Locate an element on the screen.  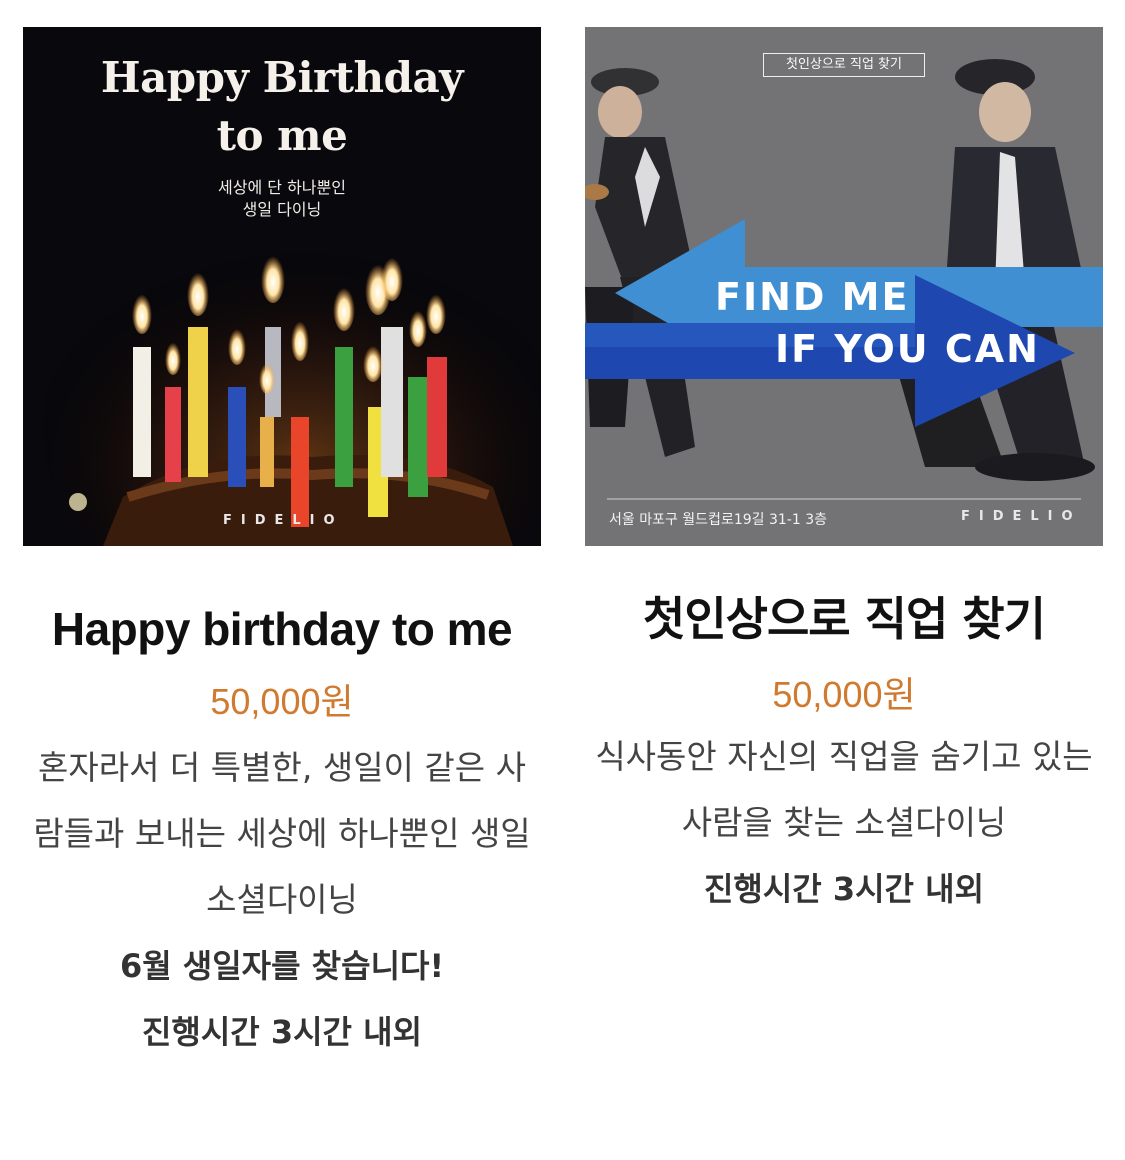
birthday-title-line1: Happy Birthday is located at coordinates (282, 77).